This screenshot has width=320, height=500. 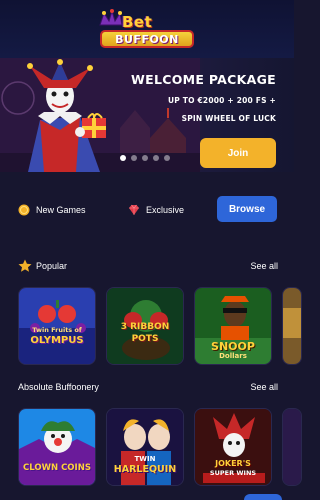 I want to click on category-bar: New Games Exclusive Browse, so click(x=147, y=212).